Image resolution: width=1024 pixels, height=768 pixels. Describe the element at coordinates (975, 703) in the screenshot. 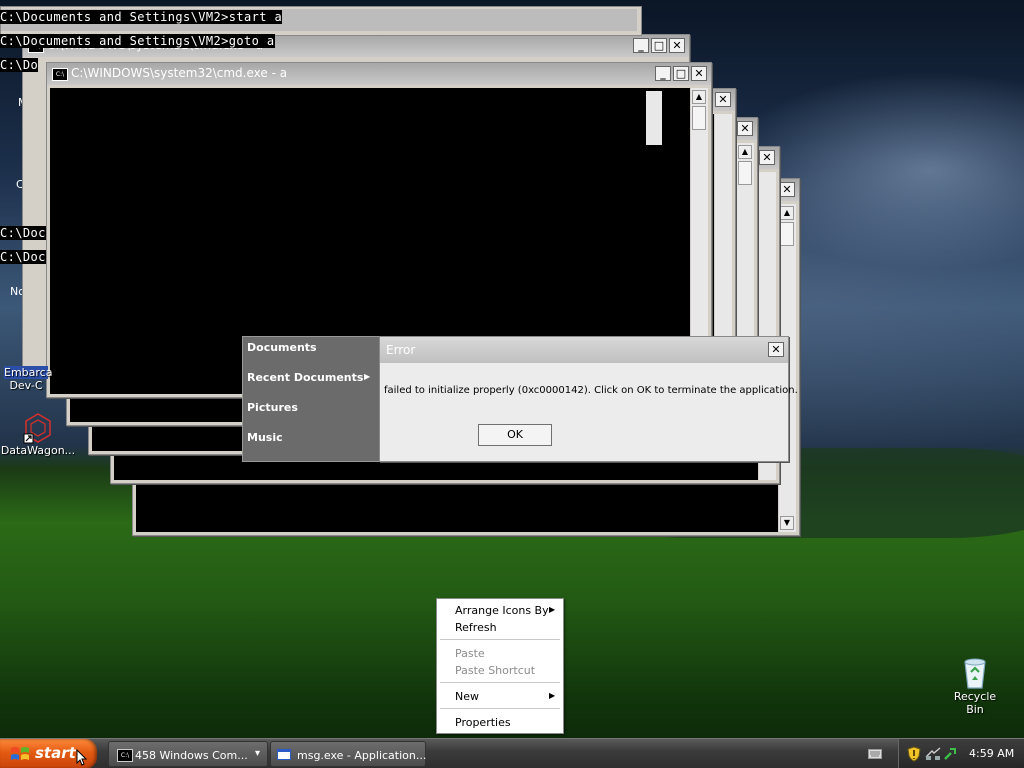

I see `recycle-bin-label: Recycle Bin` at that location.